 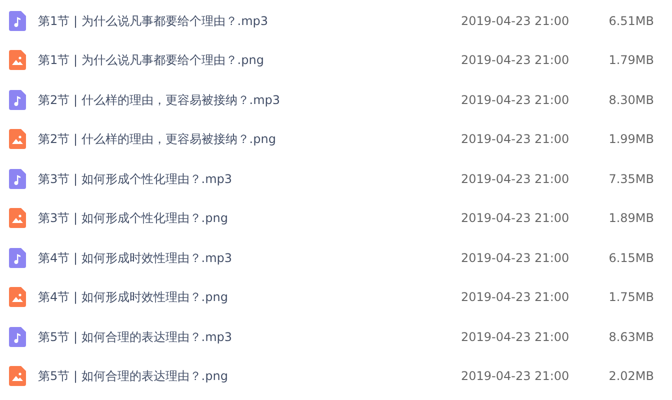 What do you see at coordinates (631, 21) in the screenshot?
I see `file-size: 6.51MB` at bounding box center [631, 21].